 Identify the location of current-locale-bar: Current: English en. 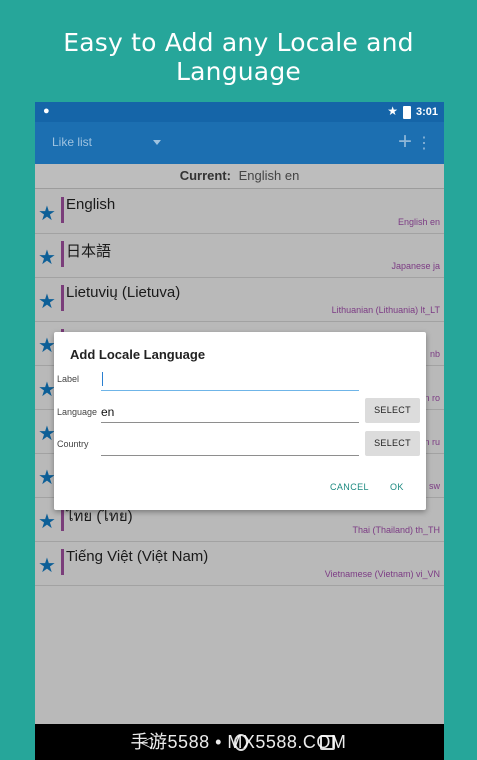
(239, 176).